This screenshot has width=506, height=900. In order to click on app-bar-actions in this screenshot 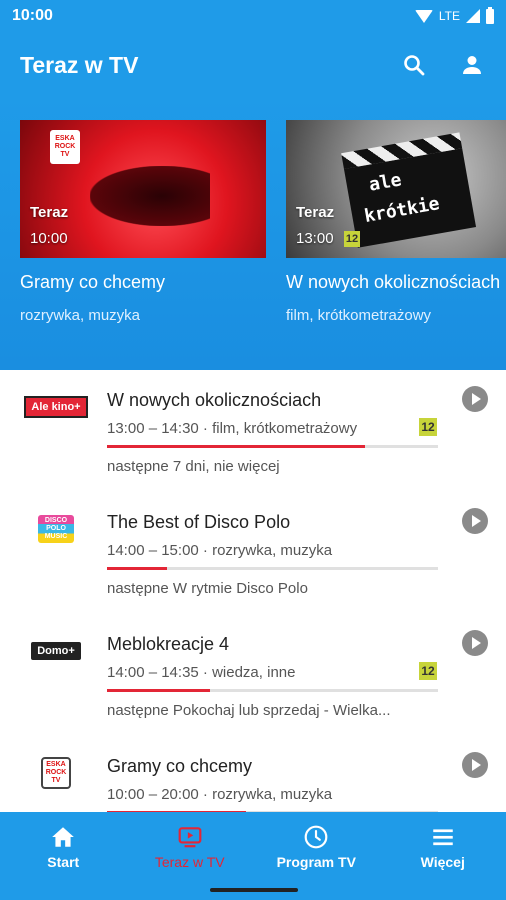, I will do `click(443, 65)`.